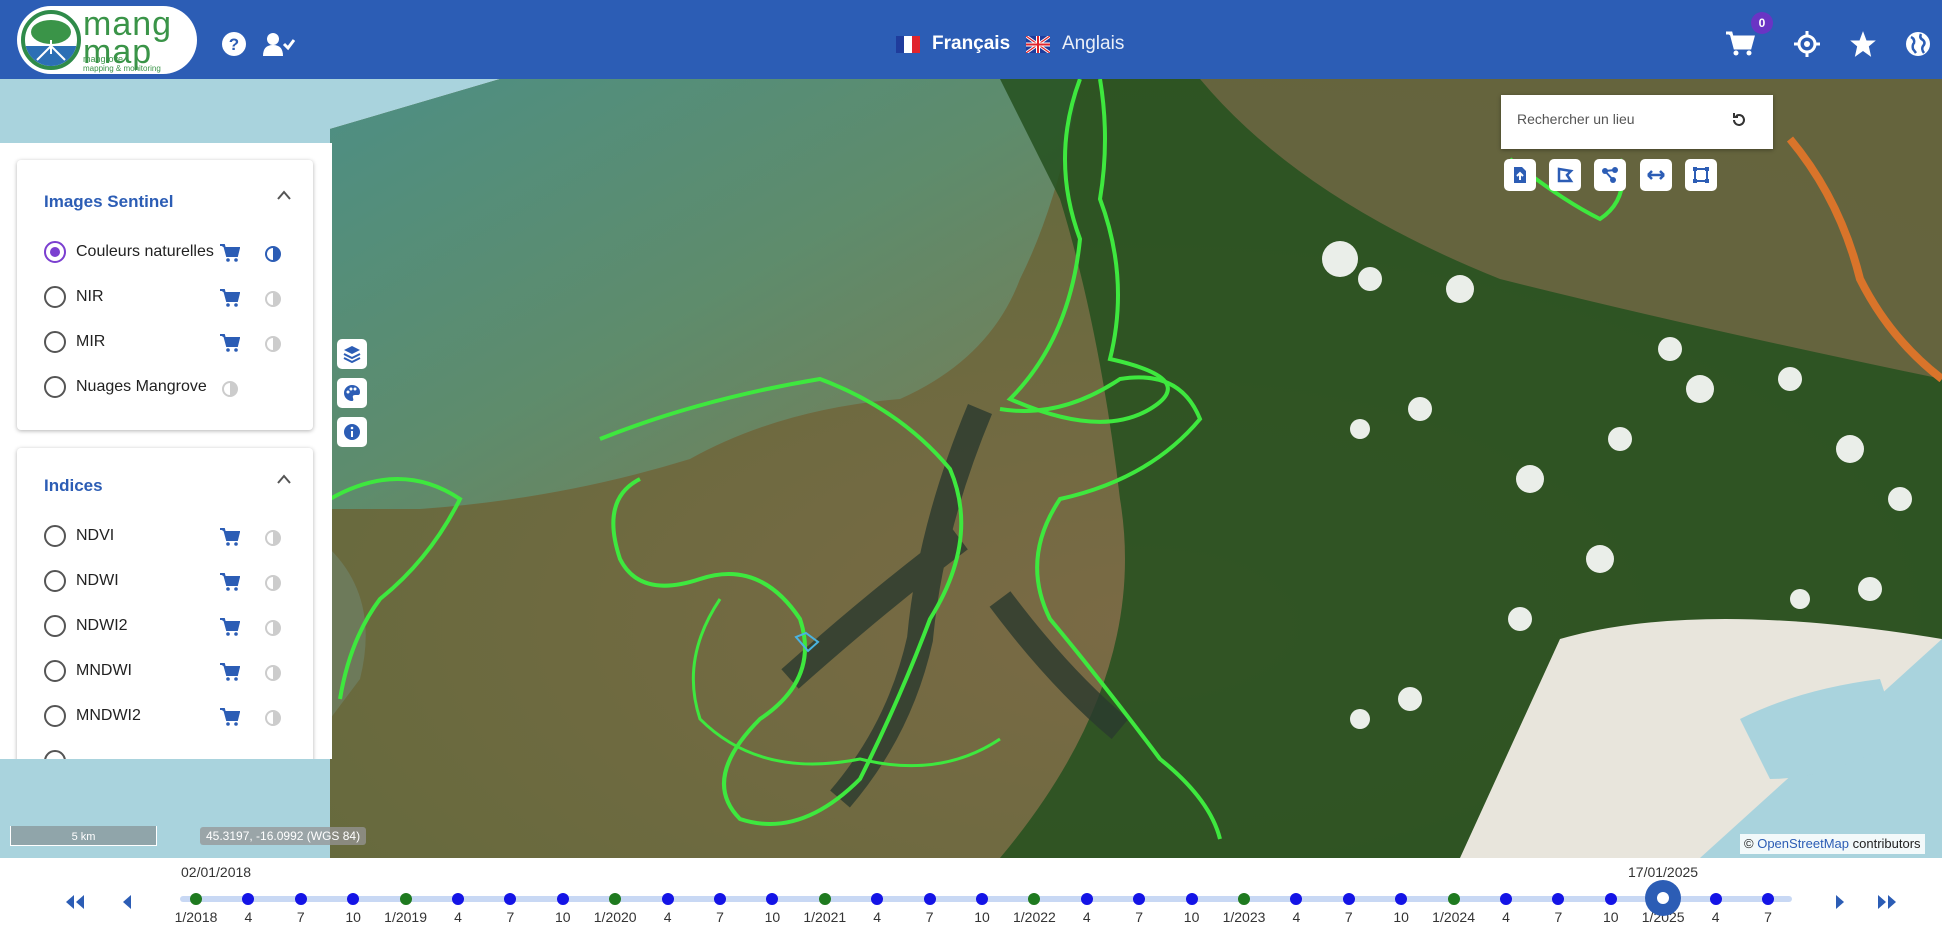  Describe the element at coordinates (74, 342) in the screenshot. I see `layer-option-mir: MIR` at that location.